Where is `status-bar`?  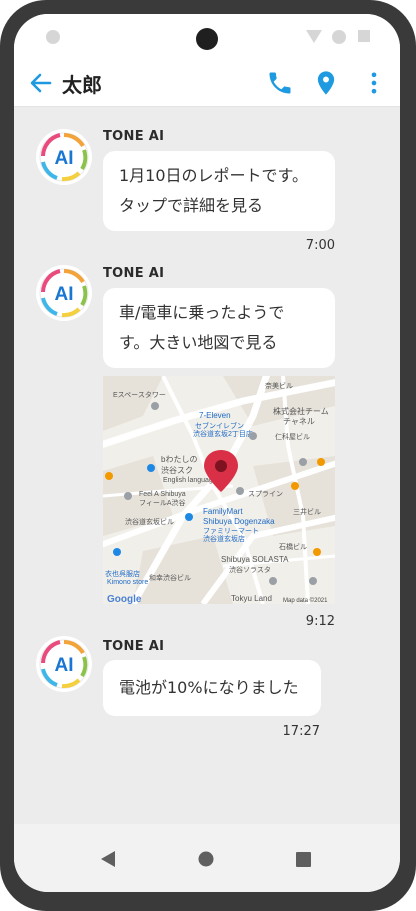
status-bar is located at coordinates (207, 37).